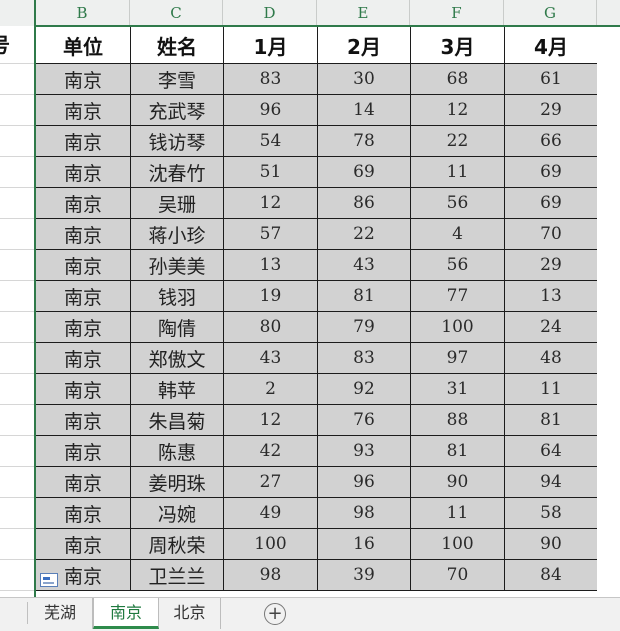 The width and height of the screenshot is (620, 631). What do you see at coordinates (551, 575) in the screenshot?
I see `month-value-cell: 84` at bounding box center [551, 575].